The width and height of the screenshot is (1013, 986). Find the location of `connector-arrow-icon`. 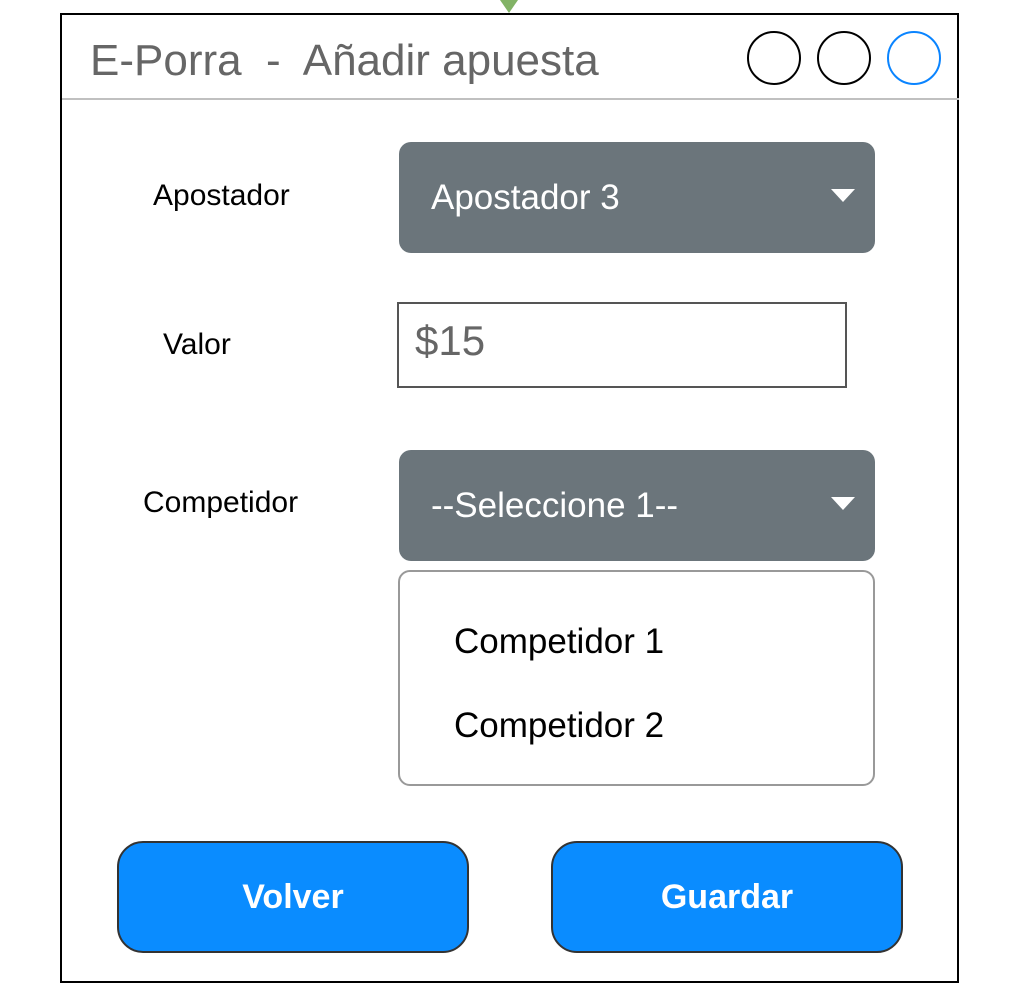

connector-arrow-icon is located at coordinates (509, 6).